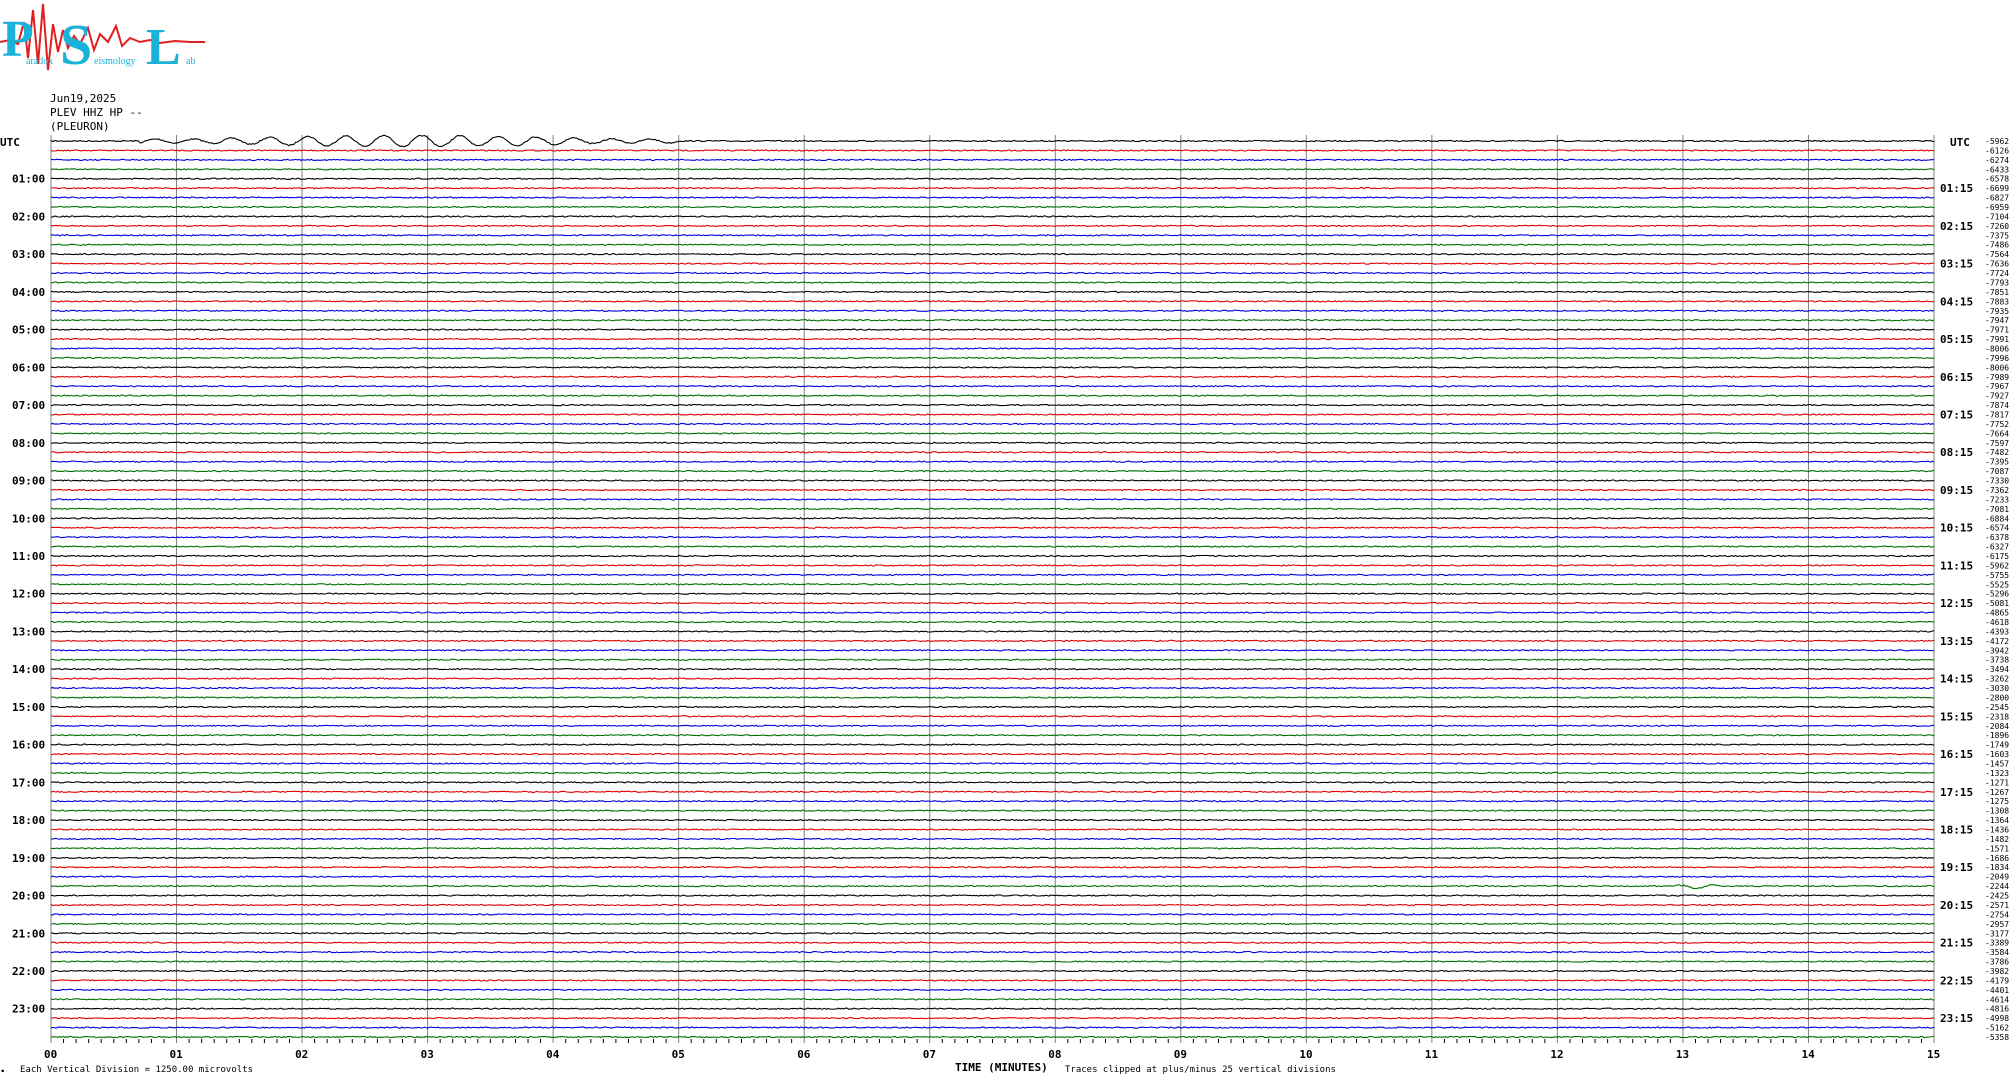 This screenshot has width=2010, height=1080. What do you see at coordinates (1956, 754) in the screenshot?
I see `right-hour-label: 16:15` at bounding box center [1956, 754].